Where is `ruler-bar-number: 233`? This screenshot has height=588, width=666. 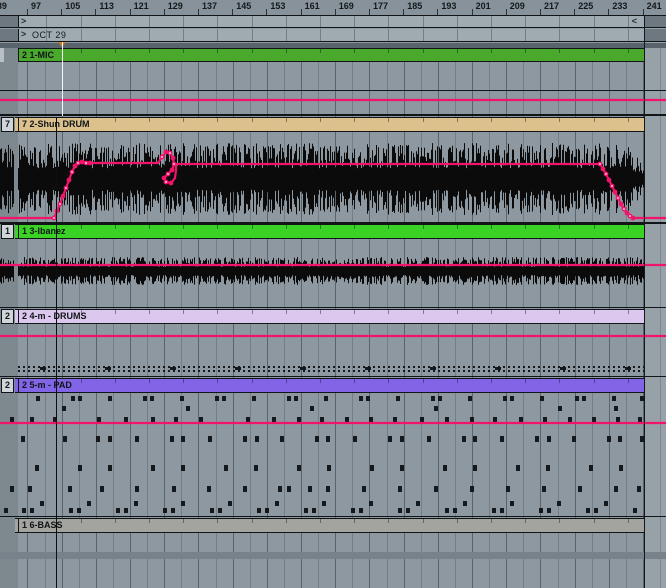 ruler-bar-number: 233 is located at coordinates (620, 6).